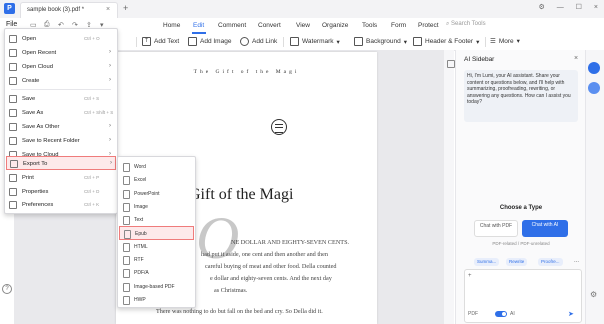  I want to click on ai-mode-label: AI, so click(512, 314).